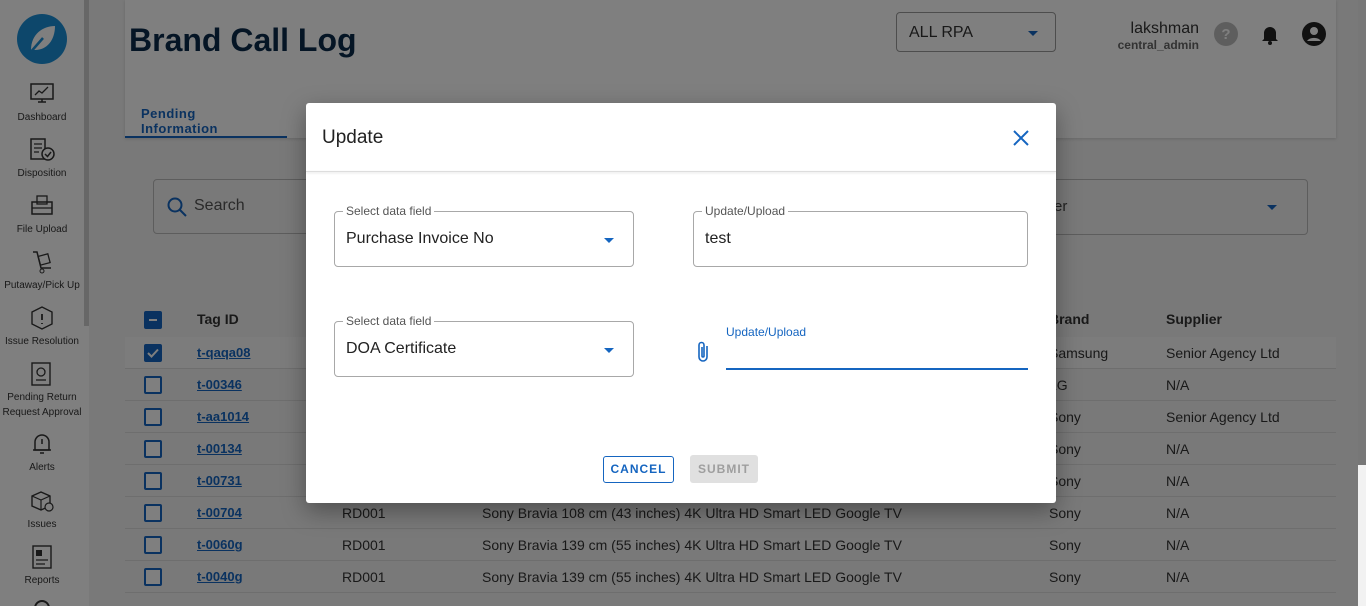  Describe the element at coordinates (1362, 232) in the screenshot. I see `page-scrollbar` at that location.